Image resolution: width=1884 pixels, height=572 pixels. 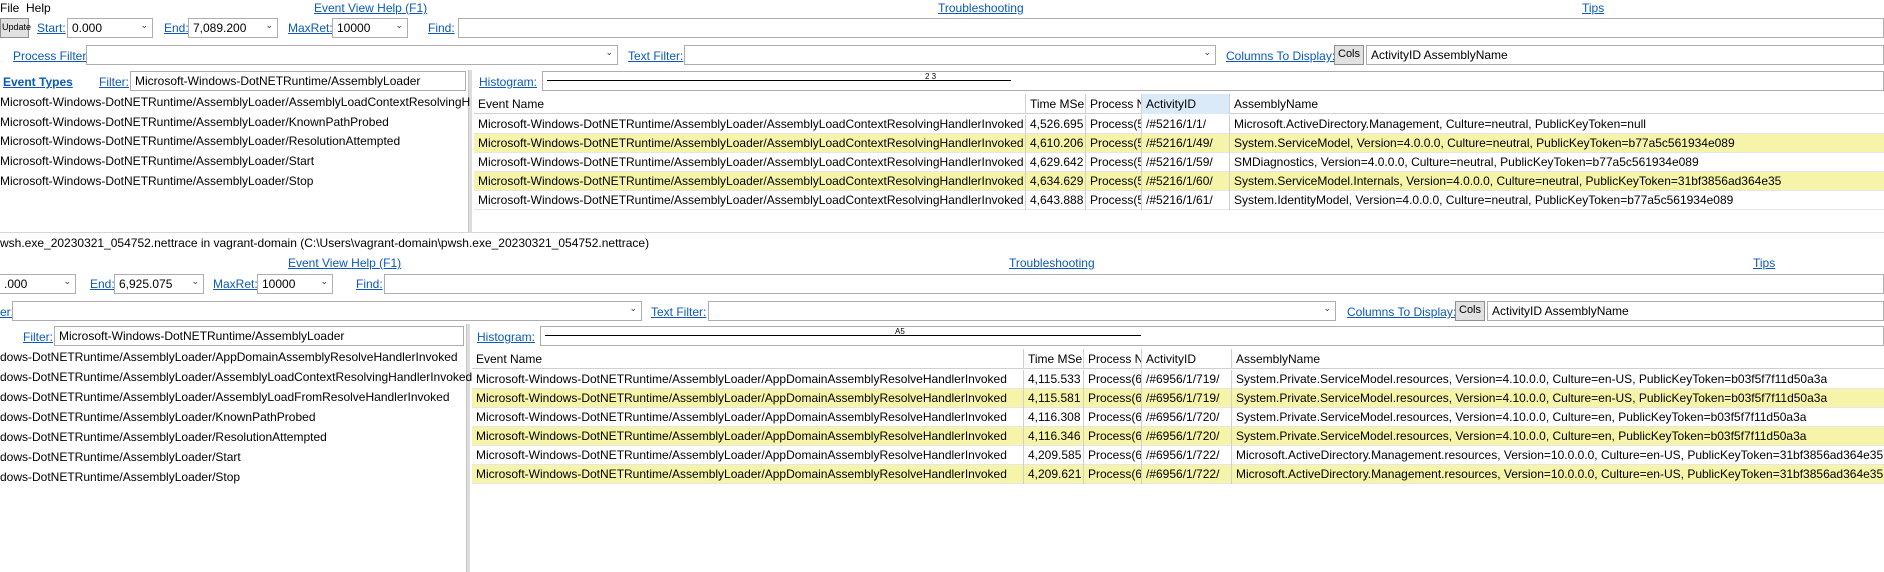 I want to click on maxret-label: MaxRet:, so click(x=310, y=28).